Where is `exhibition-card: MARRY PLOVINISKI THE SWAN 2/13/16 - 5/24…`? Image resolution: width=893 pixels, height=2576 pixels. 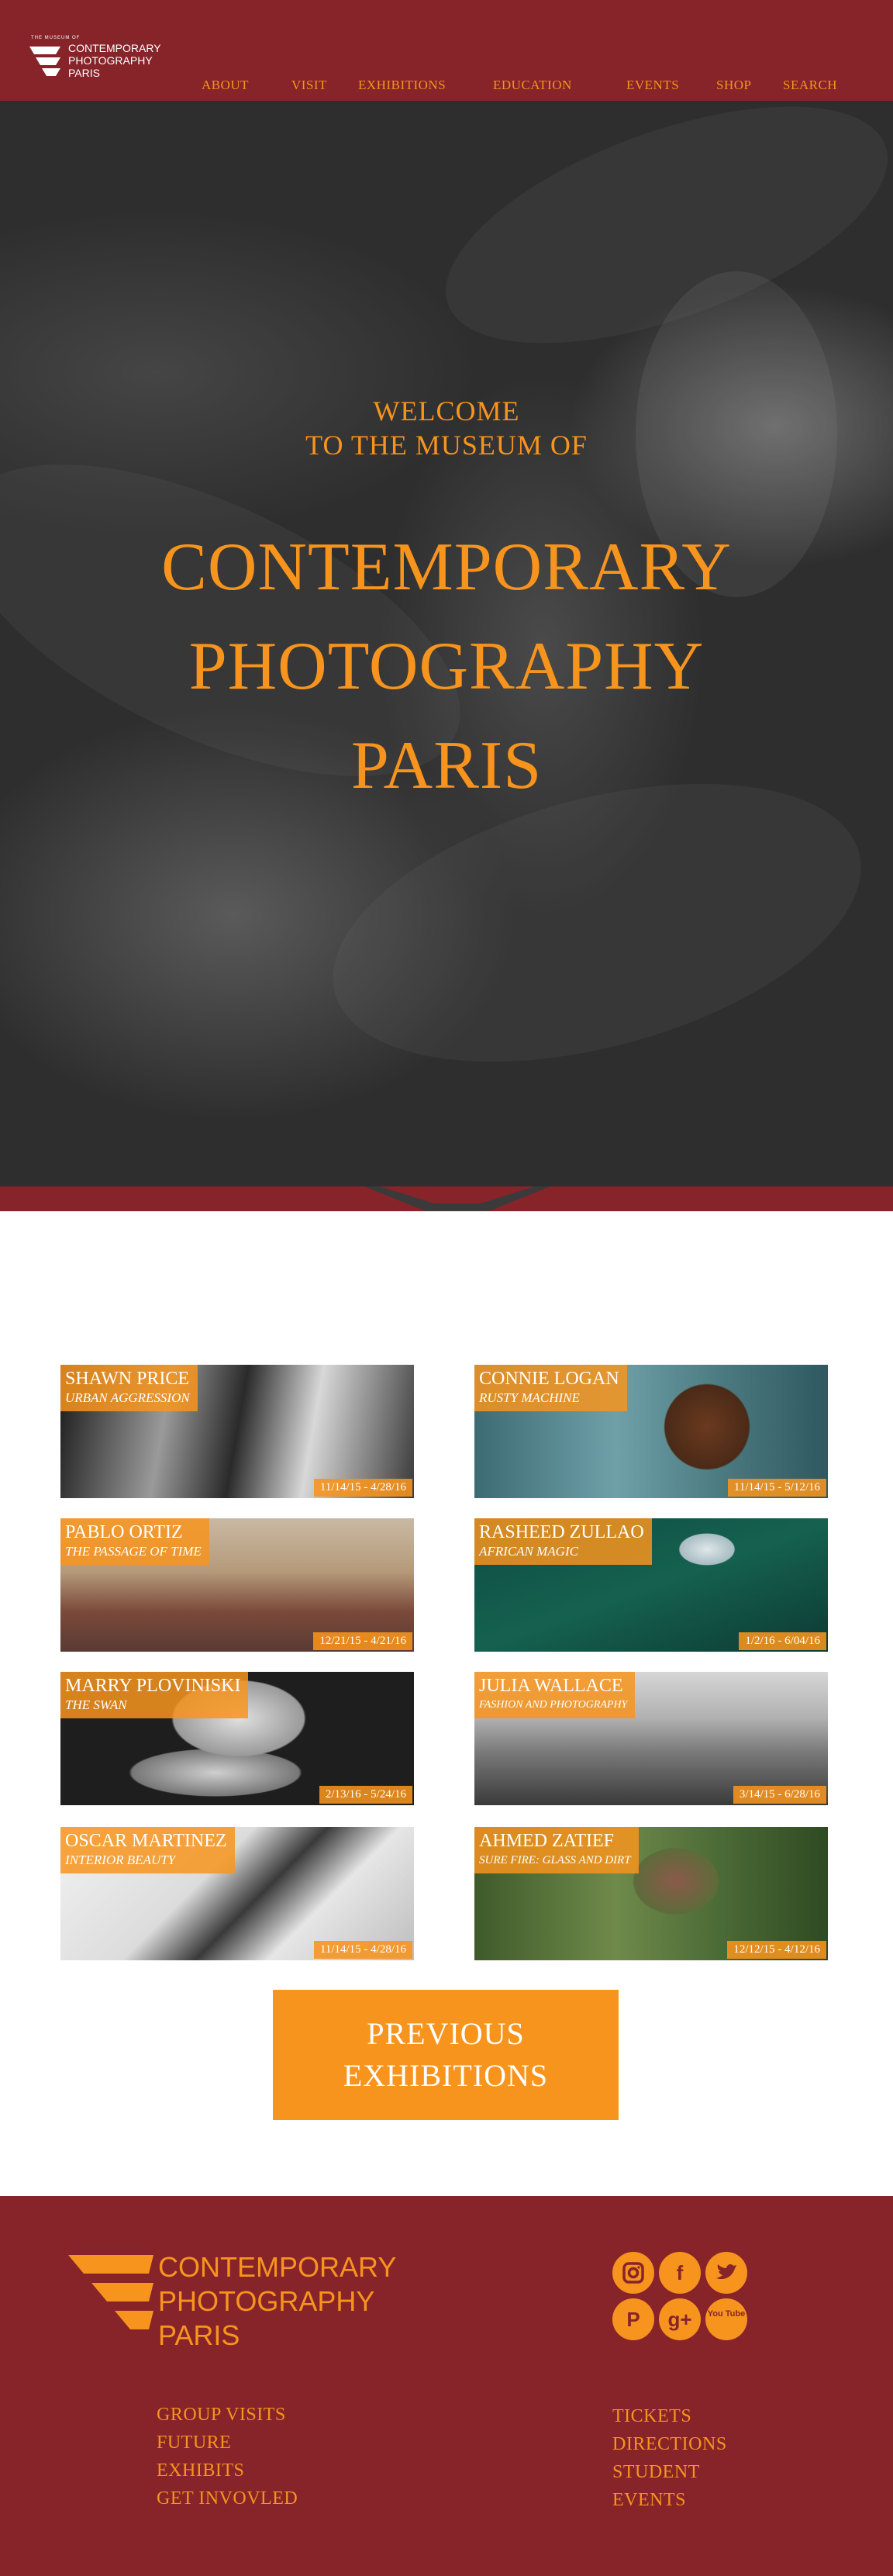
exhibition-card: MARRY PLOVINISKI THE SWAN 2/13/16 - 5/24… is located at coordinates (237, 1739).